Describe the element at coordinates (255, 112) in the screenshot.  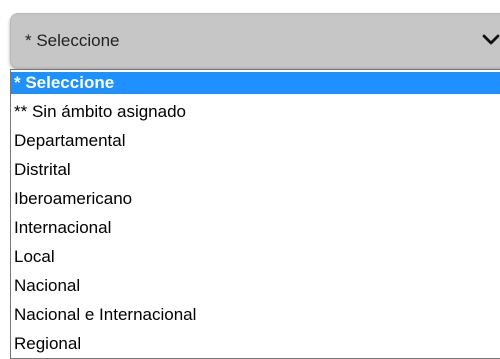
I see `option-sin-ambito-asignado: ** Sin ámbito asignado` at that location.